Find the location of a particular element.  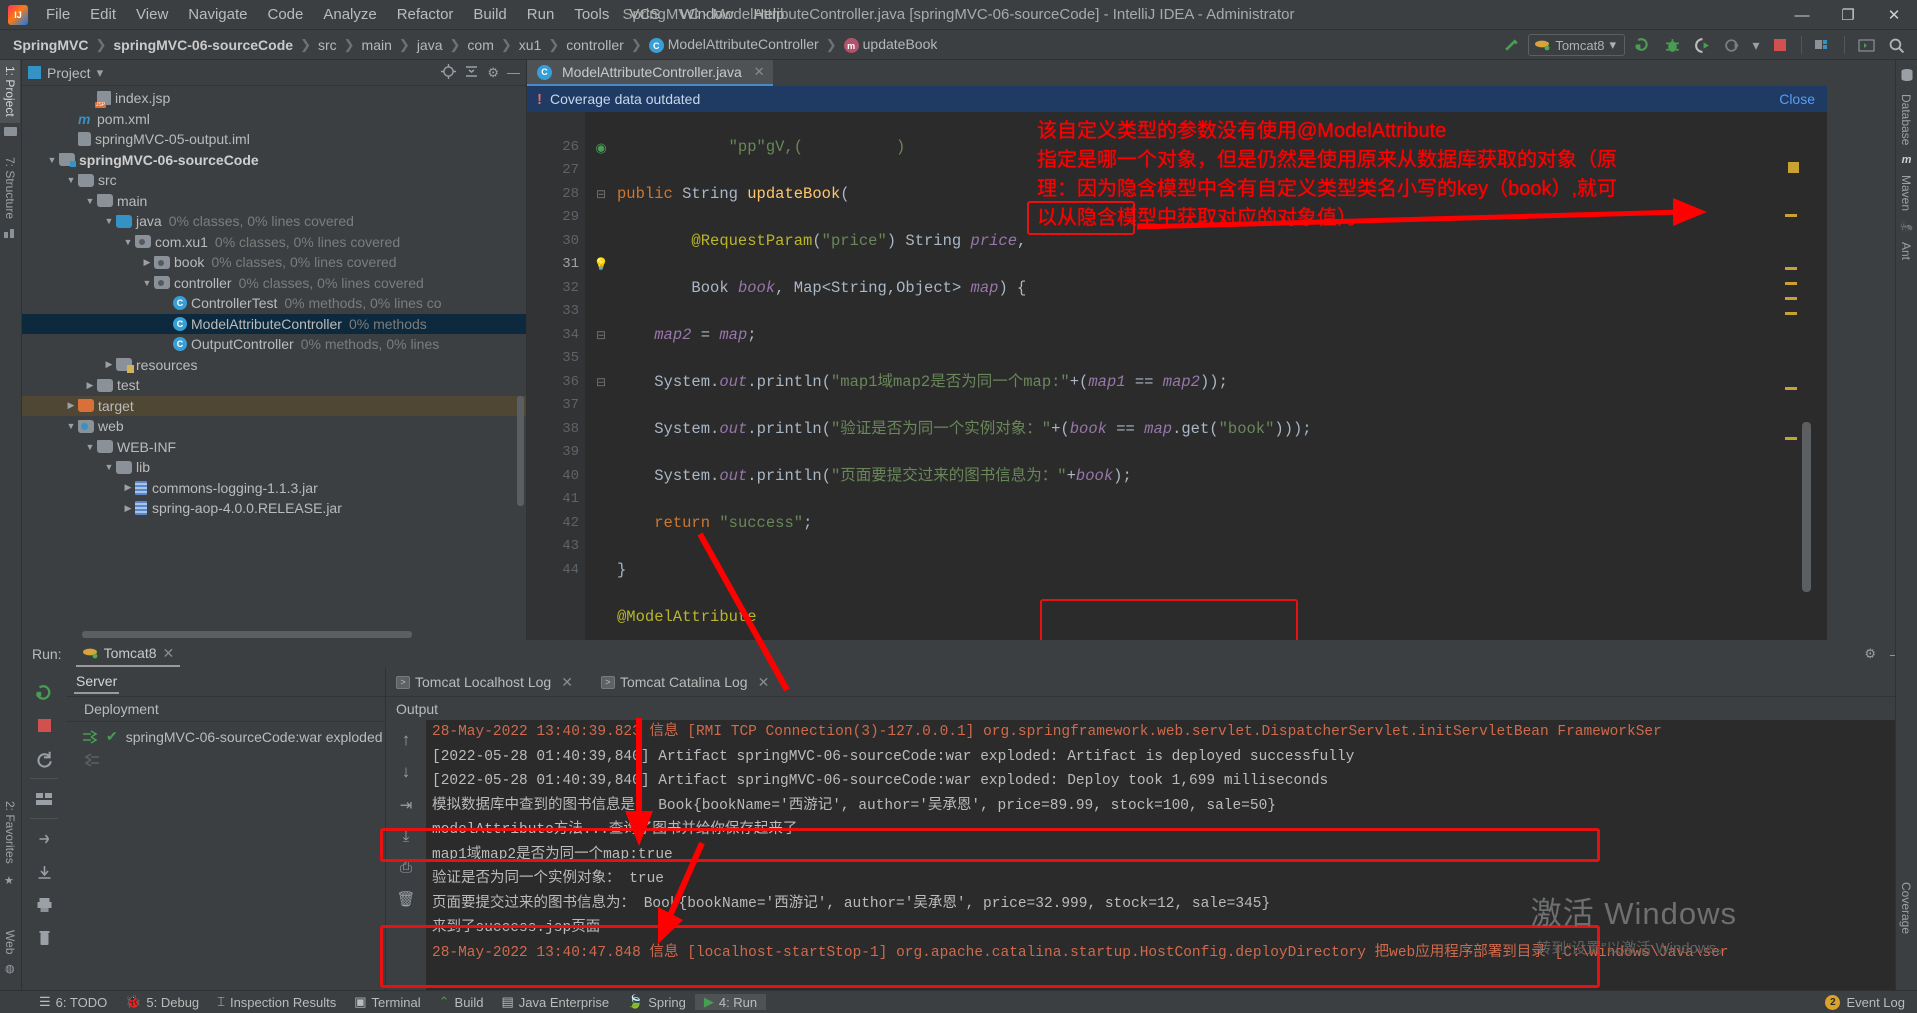

editor-tab-modelattributecontroller: C ModelAttributeController.java ✕ is located at coordinates (650, 73).